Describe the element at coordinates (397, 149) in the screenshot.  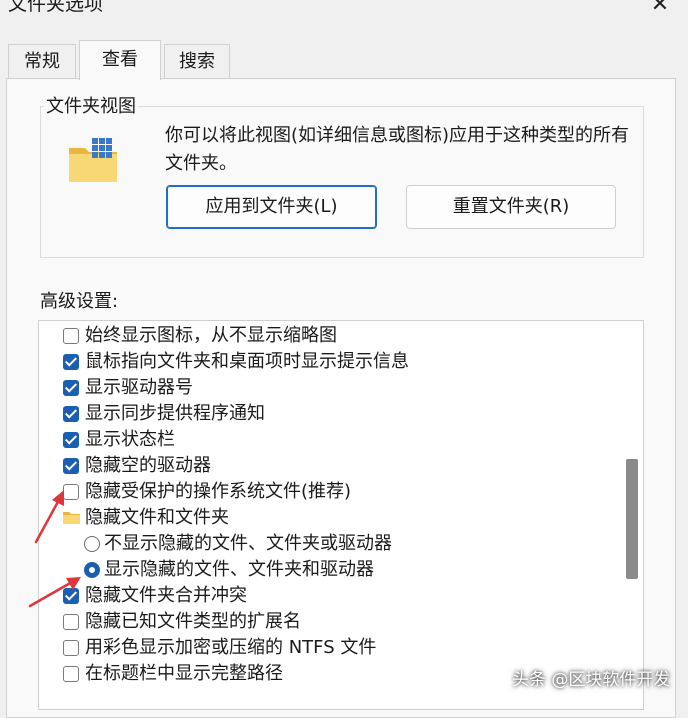
I see `folder-view-description: 你可以将此视图(如详细信息或图标)应用于这种类型的所有文件夹。` at that location.